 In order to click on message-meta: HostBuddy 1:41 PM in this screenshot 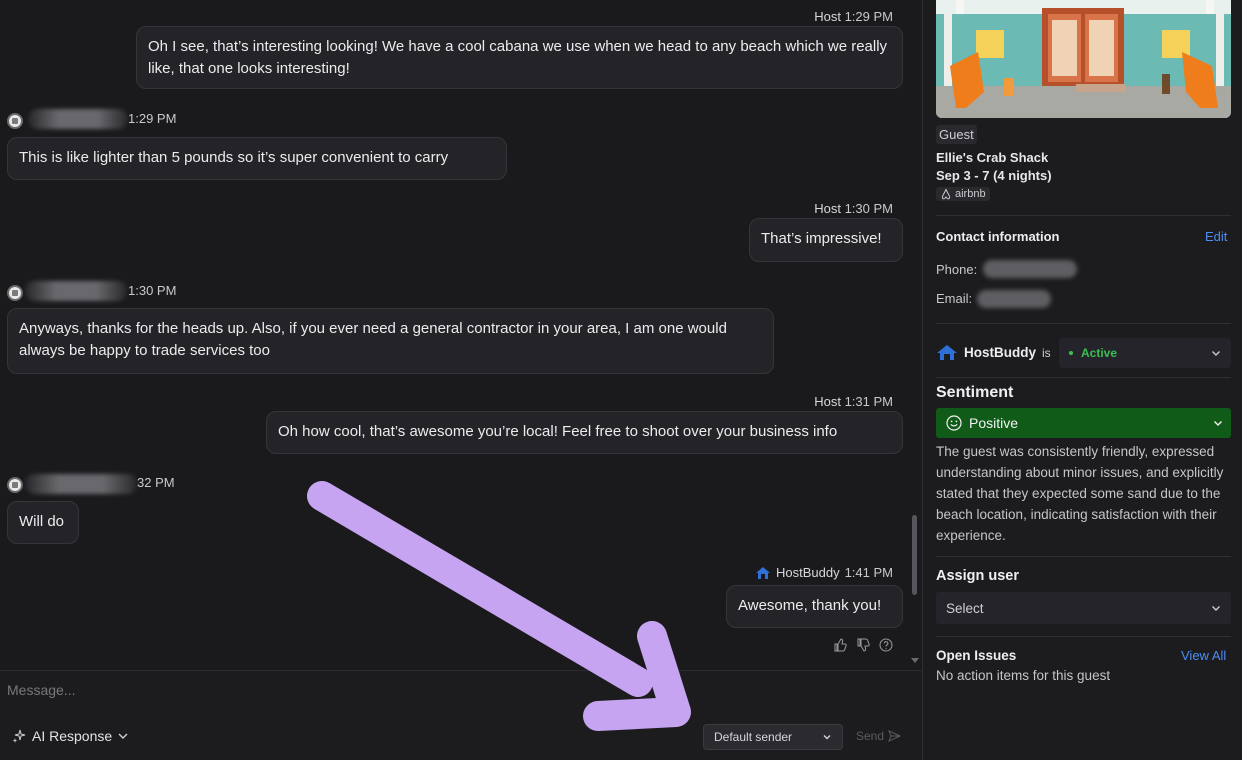, I will do `click(824, 572)`.